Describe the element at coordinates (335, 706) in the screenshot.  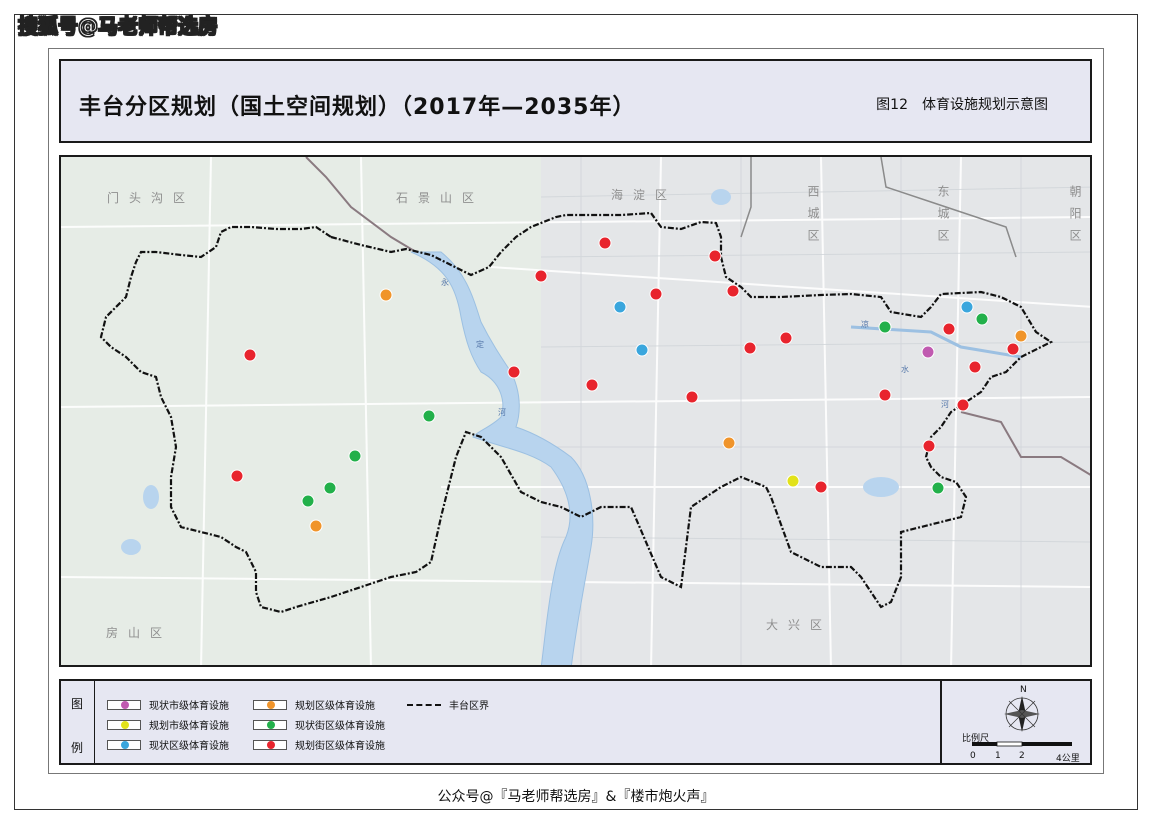
I see `legend-label: 规划区级体育设施` at that location.